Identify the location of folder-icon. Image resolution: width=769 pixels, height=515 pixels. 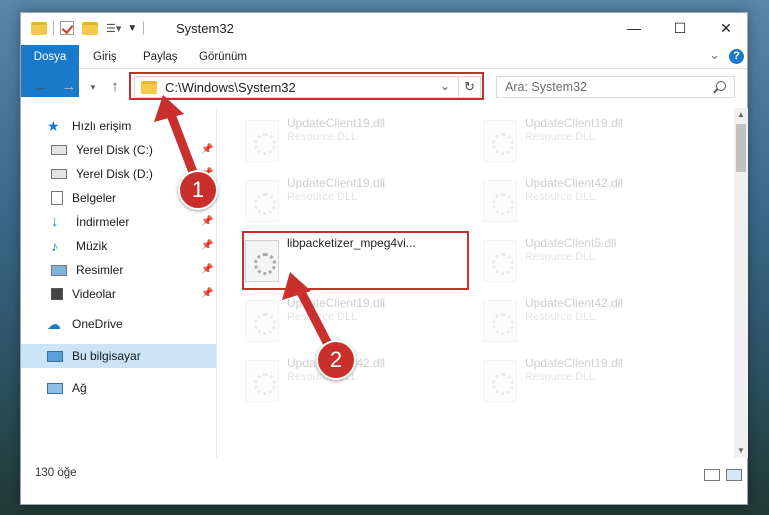
(39, 28).